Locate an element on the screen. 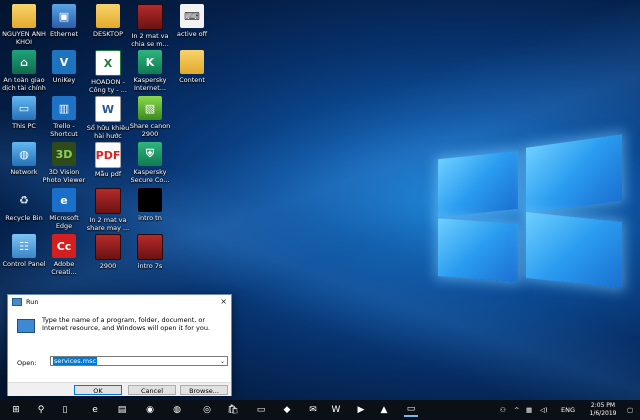  network-icon: ◍ is located at coordinates (24, 154).